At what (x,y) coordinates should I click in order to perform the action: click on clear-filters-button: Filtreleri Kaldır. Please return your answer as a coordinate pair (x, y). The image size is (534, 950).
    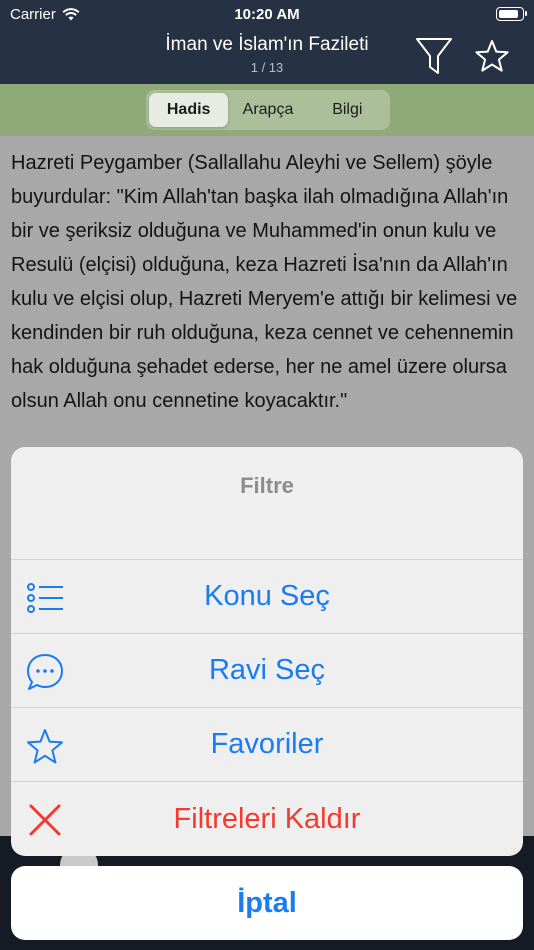
    Looking at the image, I should click on (267, 819).